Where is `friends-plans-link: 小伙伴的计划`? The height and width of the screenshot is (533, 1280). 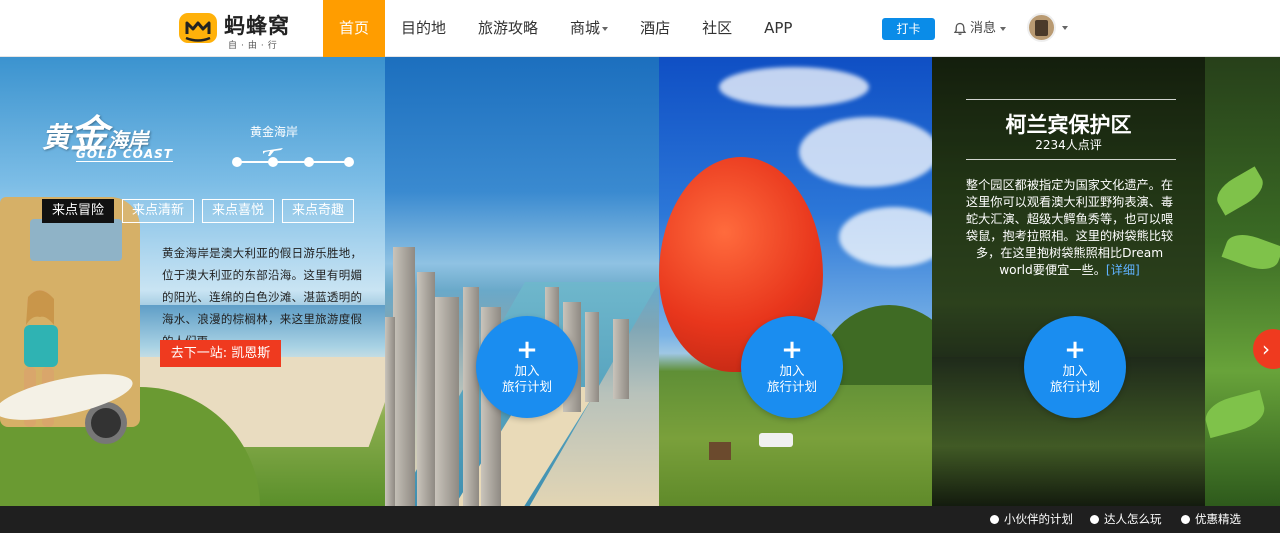
friends-plans-link: 小伙伴的计划 is located at coordinates (1031, 519).